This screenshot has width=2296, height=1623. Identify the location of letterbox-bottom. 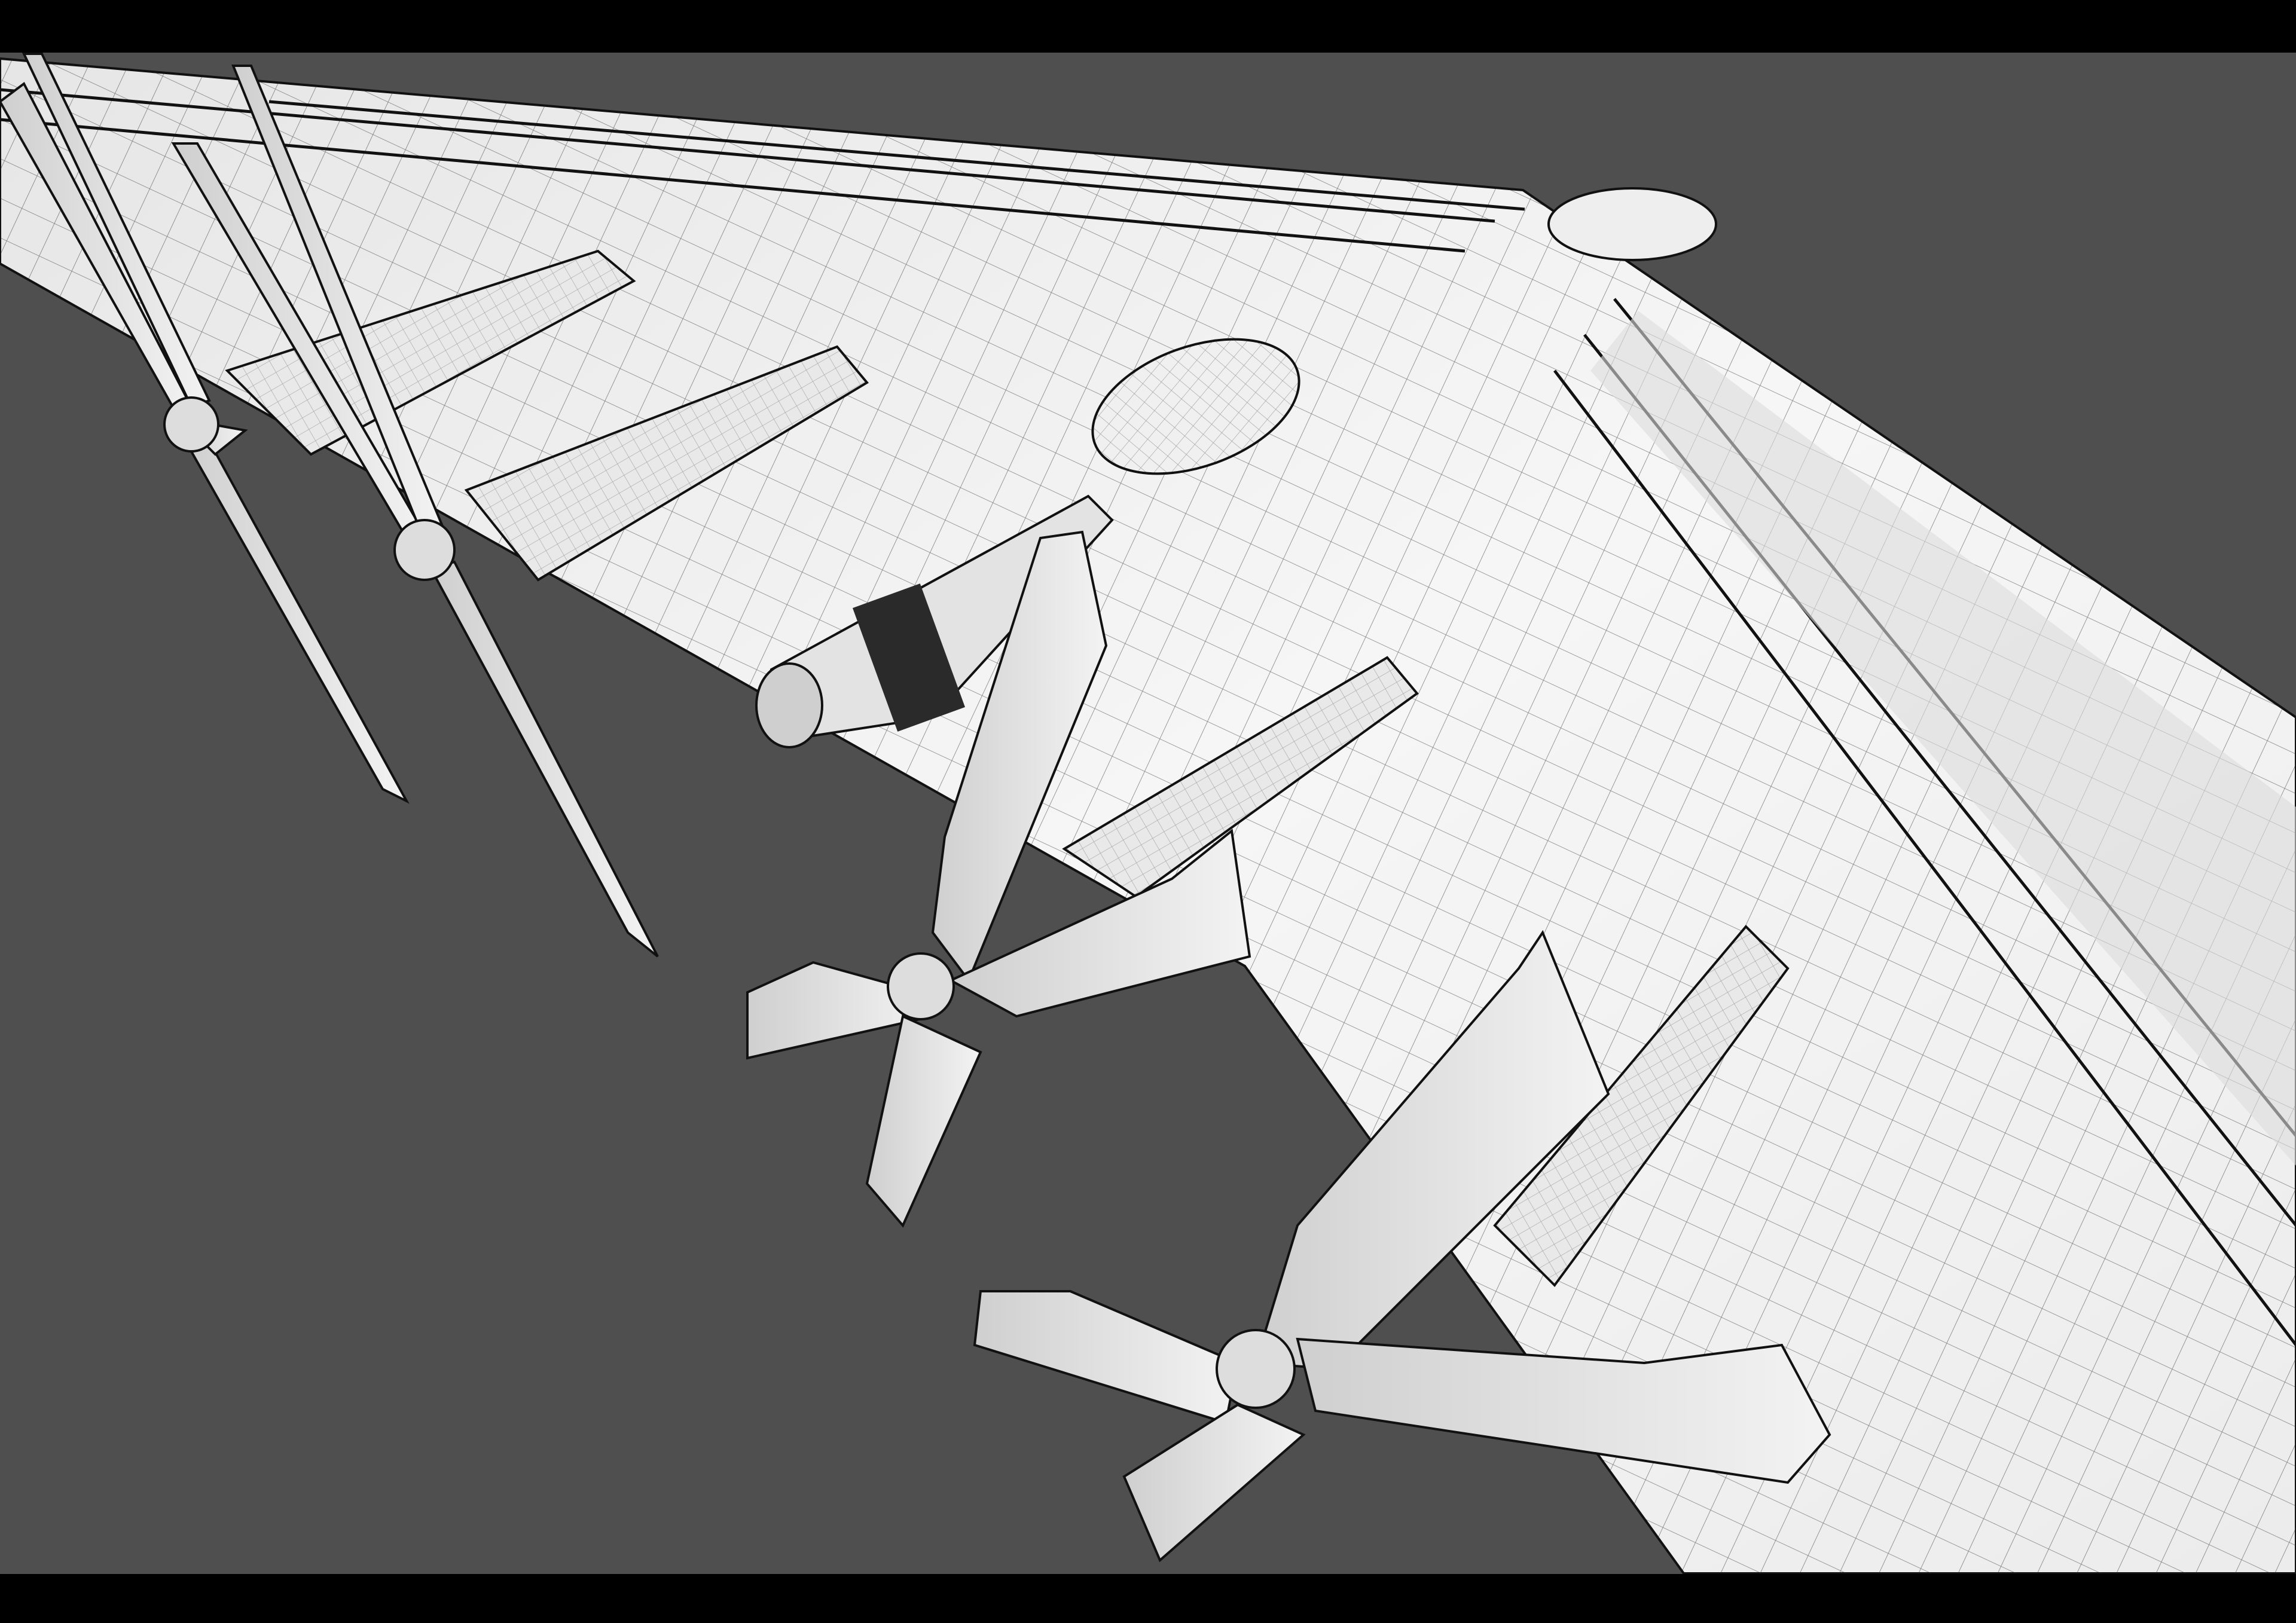
(1148, 1599).